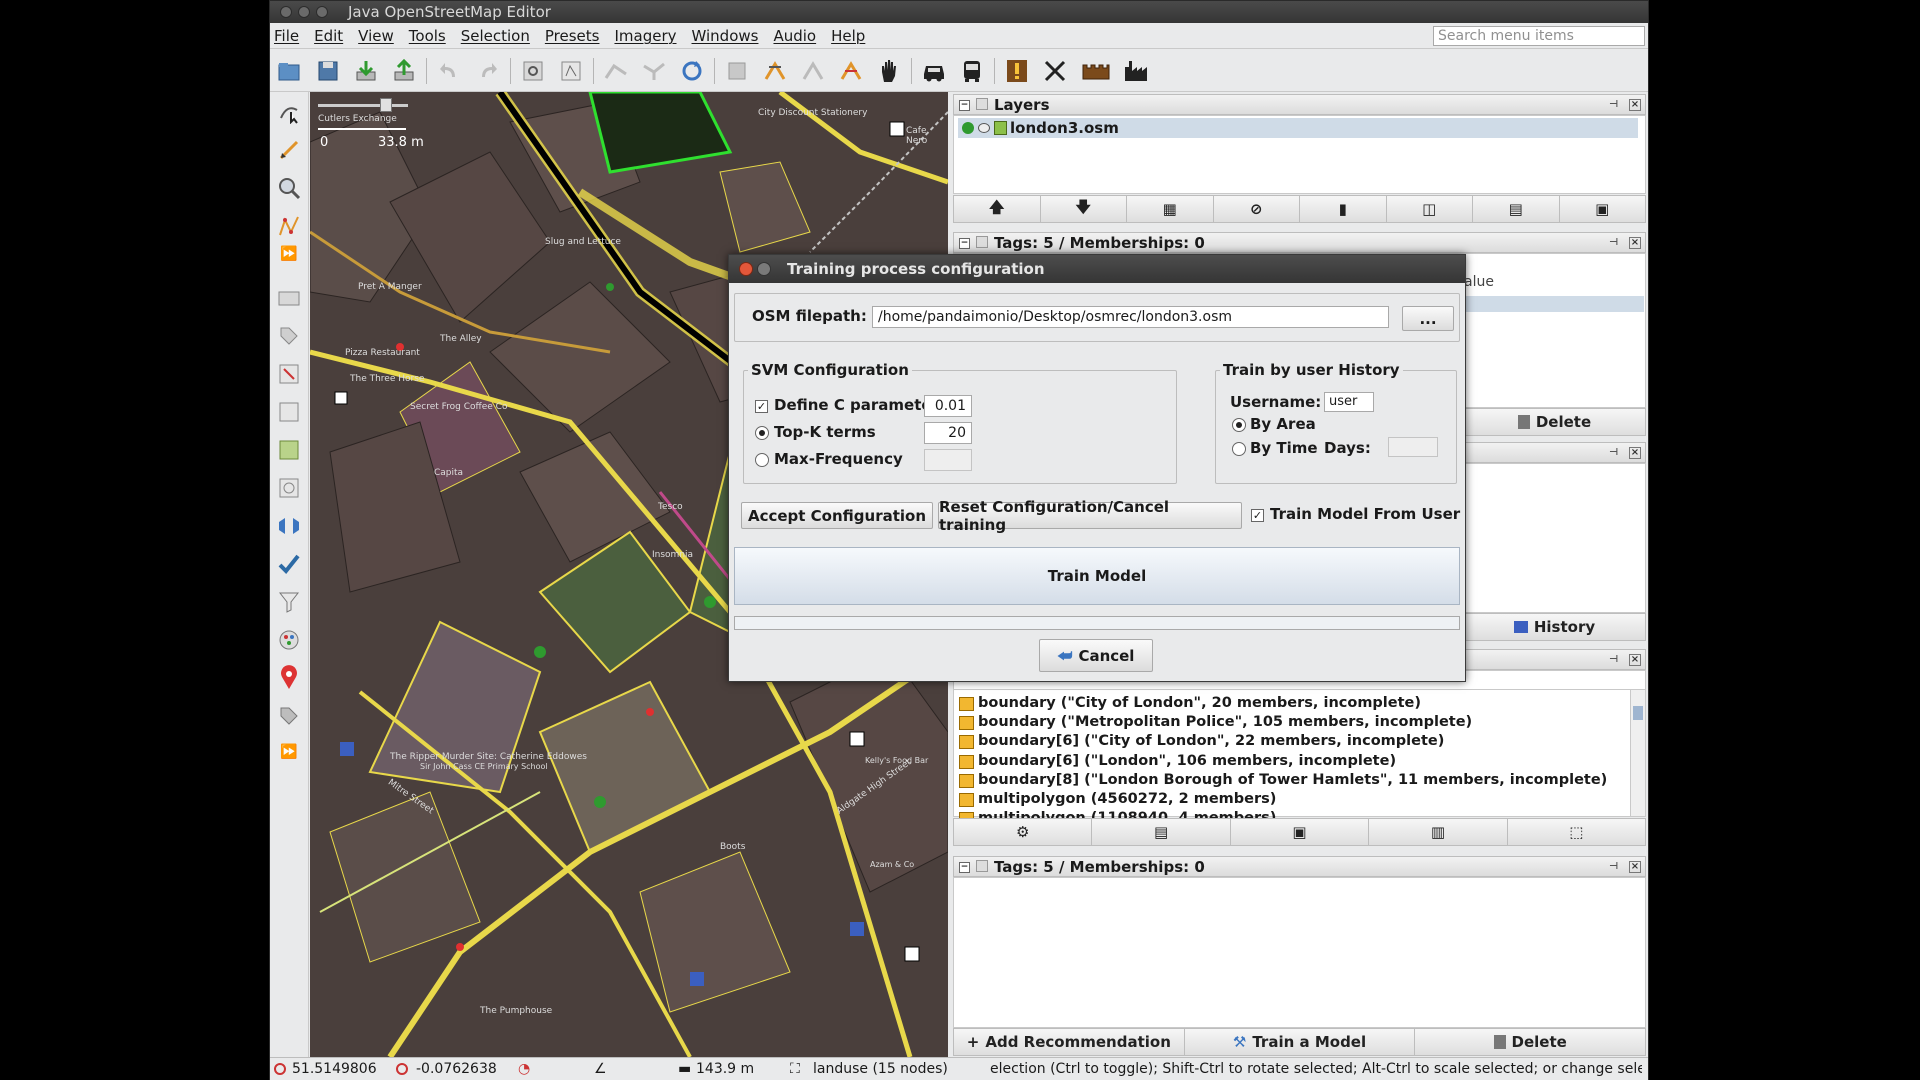 The width and height of the screenshot is (1920, 1080). What do you see at coordinates (654, 71) in the screenshot?
I see `combine-way-icon` at bounding box center [654, 71].